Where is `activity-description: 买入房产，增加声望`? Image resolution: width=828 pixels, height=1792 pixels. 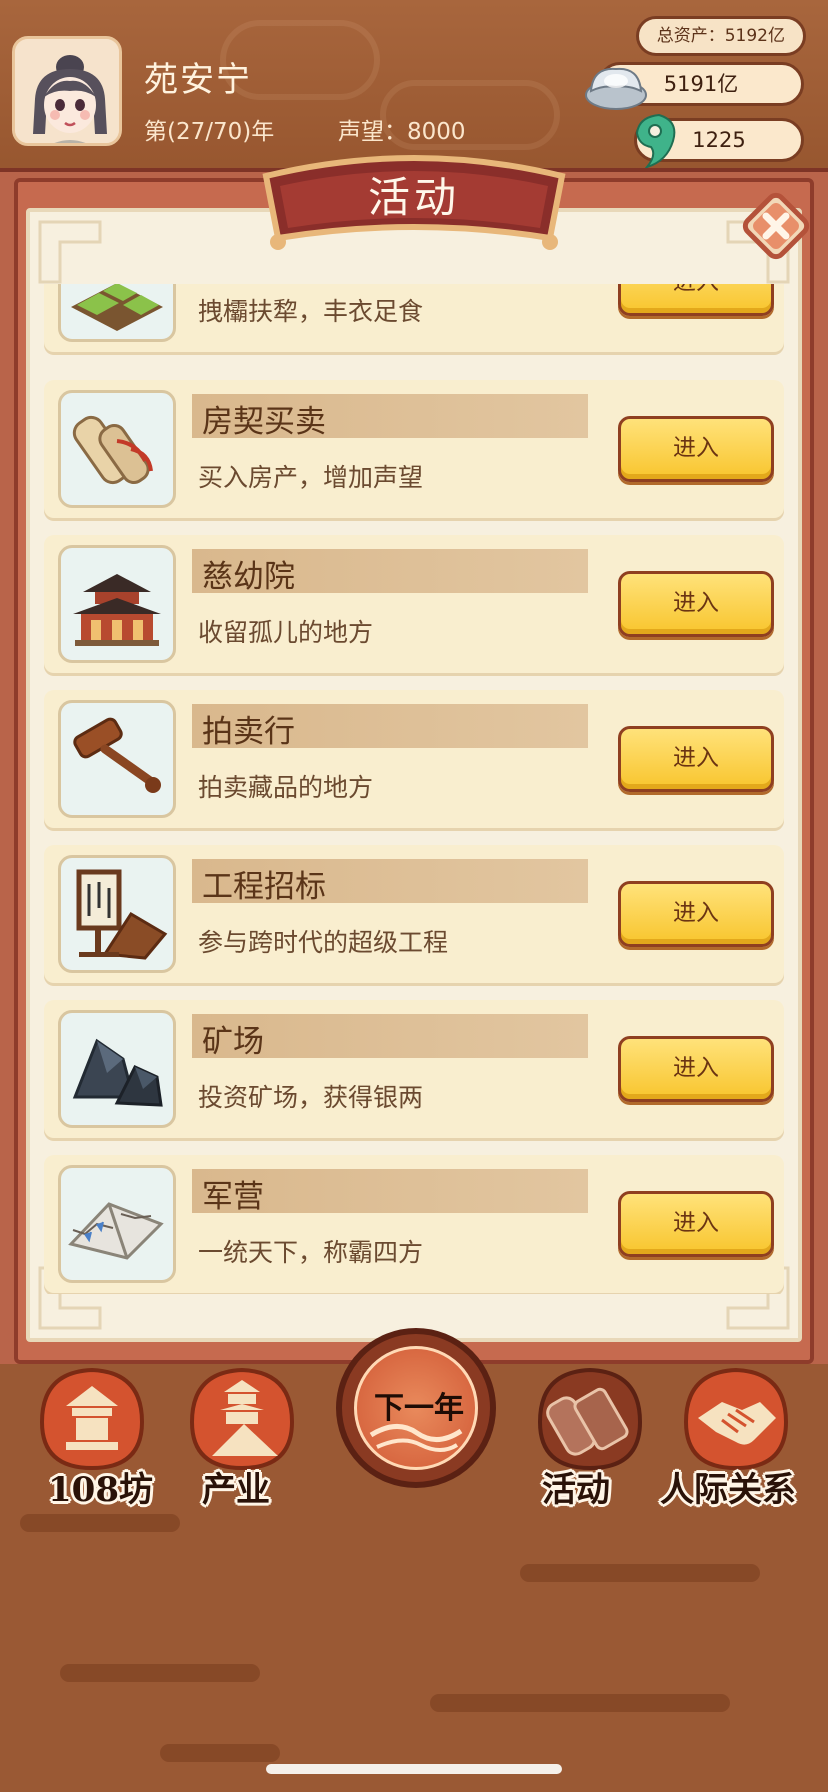
activity-description: 买入房产，增加声望 is located at coordinates (311, 477).